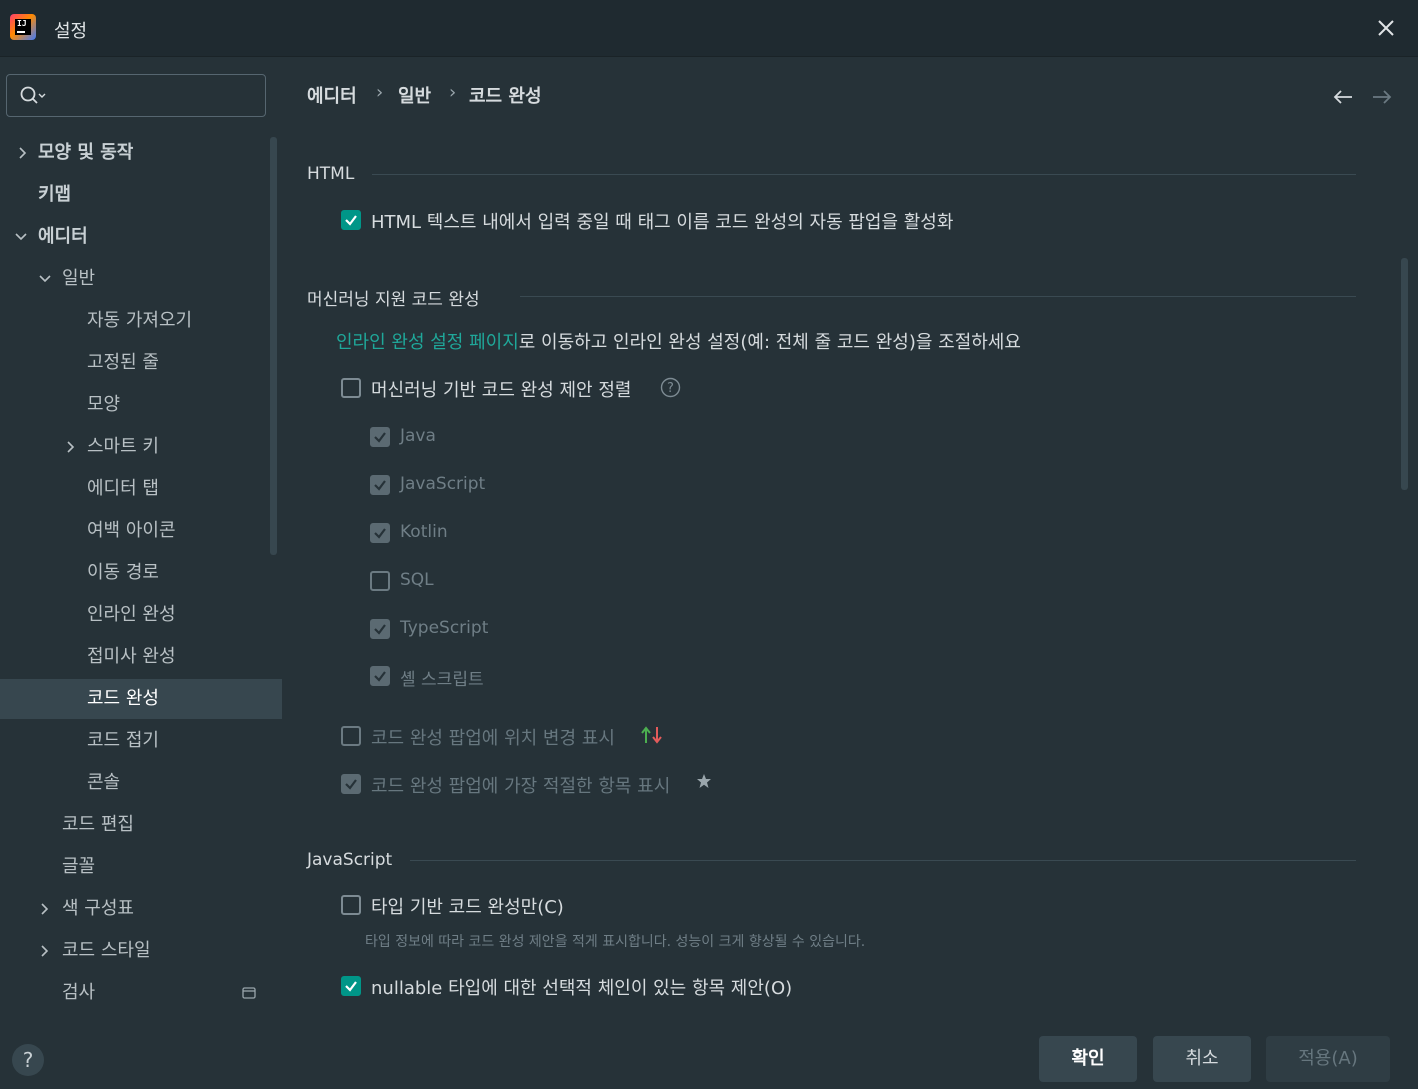 This screenshot has height=1089, width=1418. What do you see at coordinates (424, 532) in the screenshot?
I see `lang-kotlin-label: Kotlin` at bounding box center [424, 532].